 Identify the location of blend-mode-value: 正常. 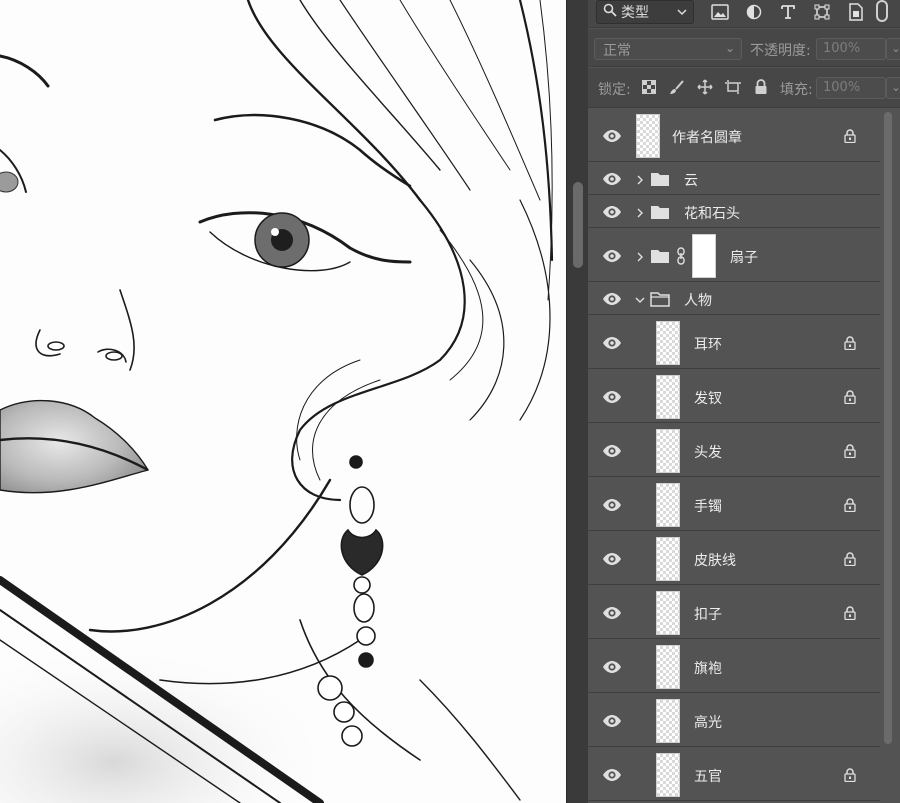
(617, 51).